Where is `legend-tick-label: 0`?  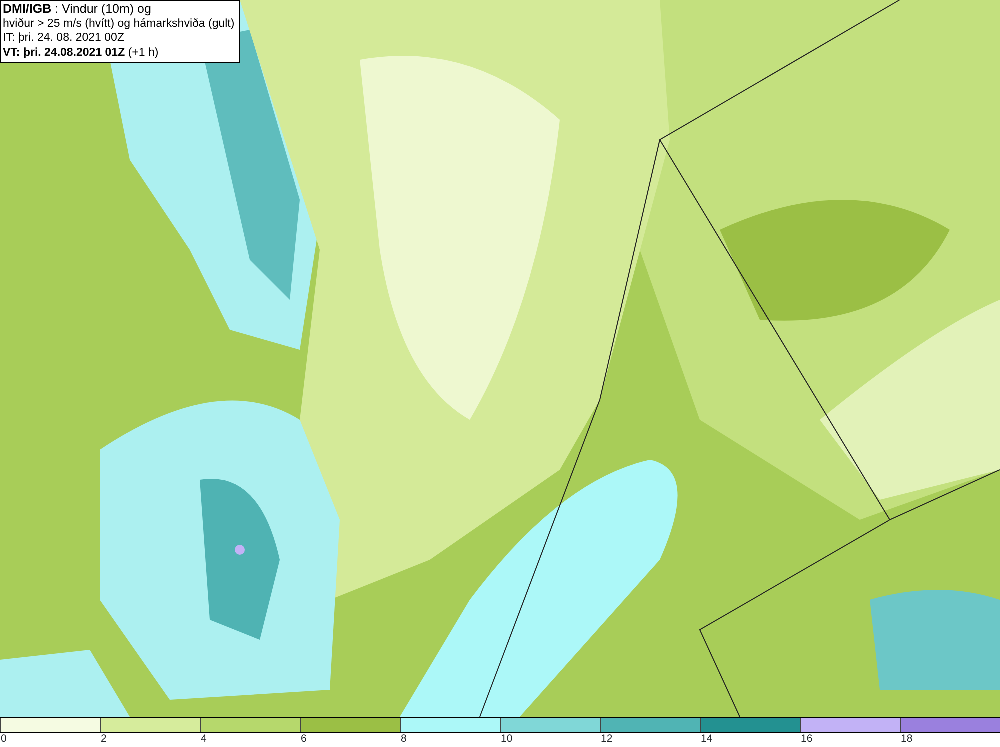 legend-tick-label: 0 is located at coordinates (4, 739).